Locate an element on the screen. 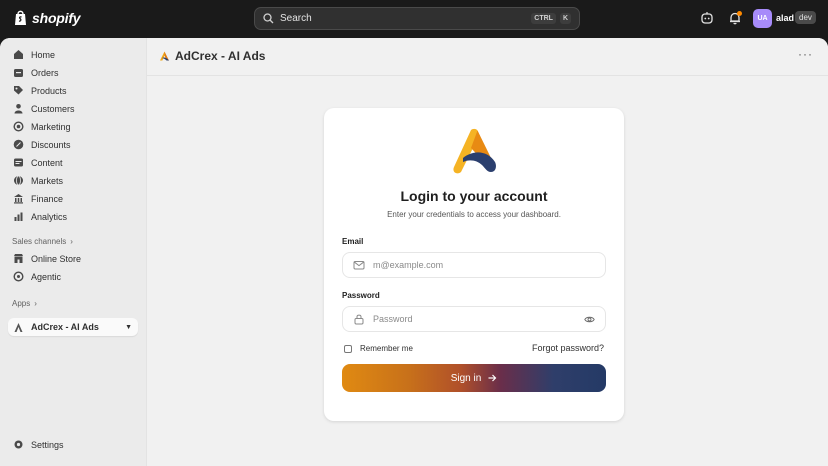 The image size is (828, 466). caret-down-icon: ▼ is located at coordinates (128, 327).